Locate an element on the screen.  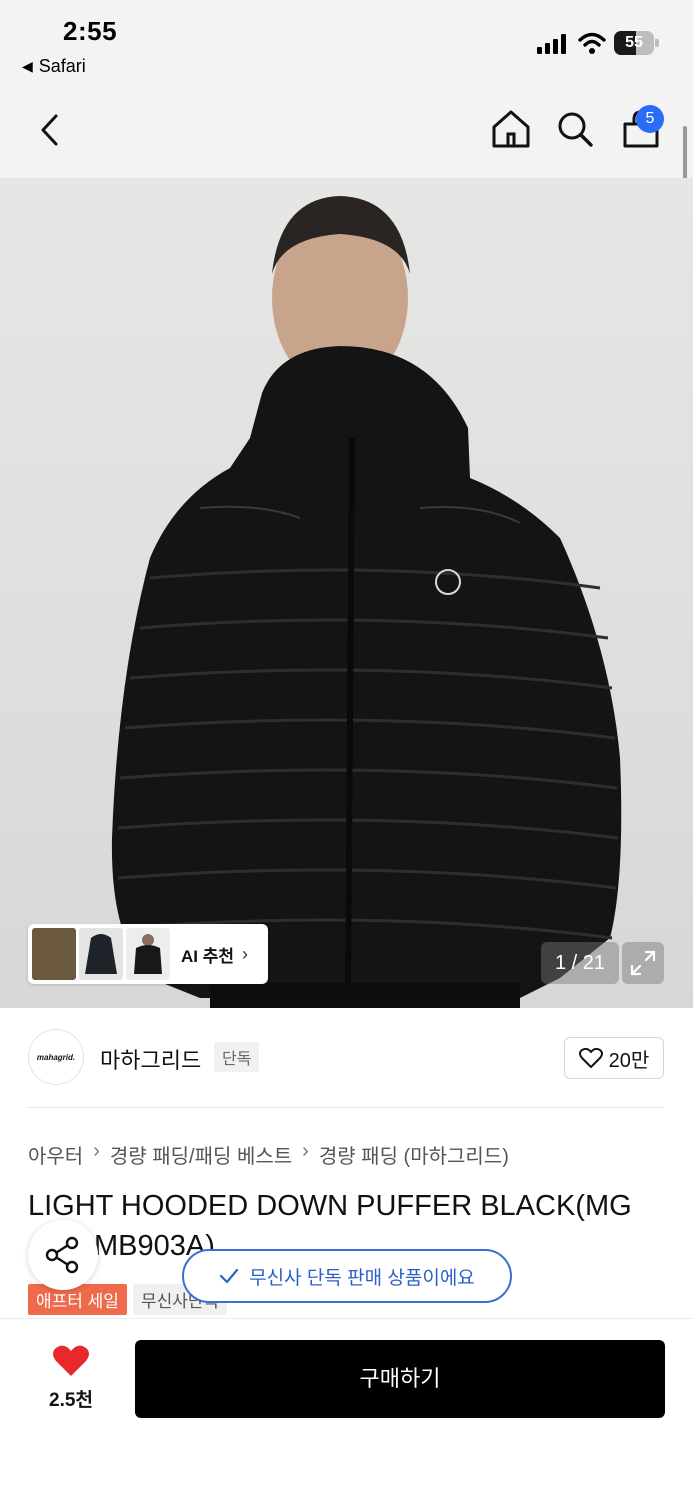
toast-text: 무신사 단독 판매 상품이에요 is located at coordinates (362, 1278).